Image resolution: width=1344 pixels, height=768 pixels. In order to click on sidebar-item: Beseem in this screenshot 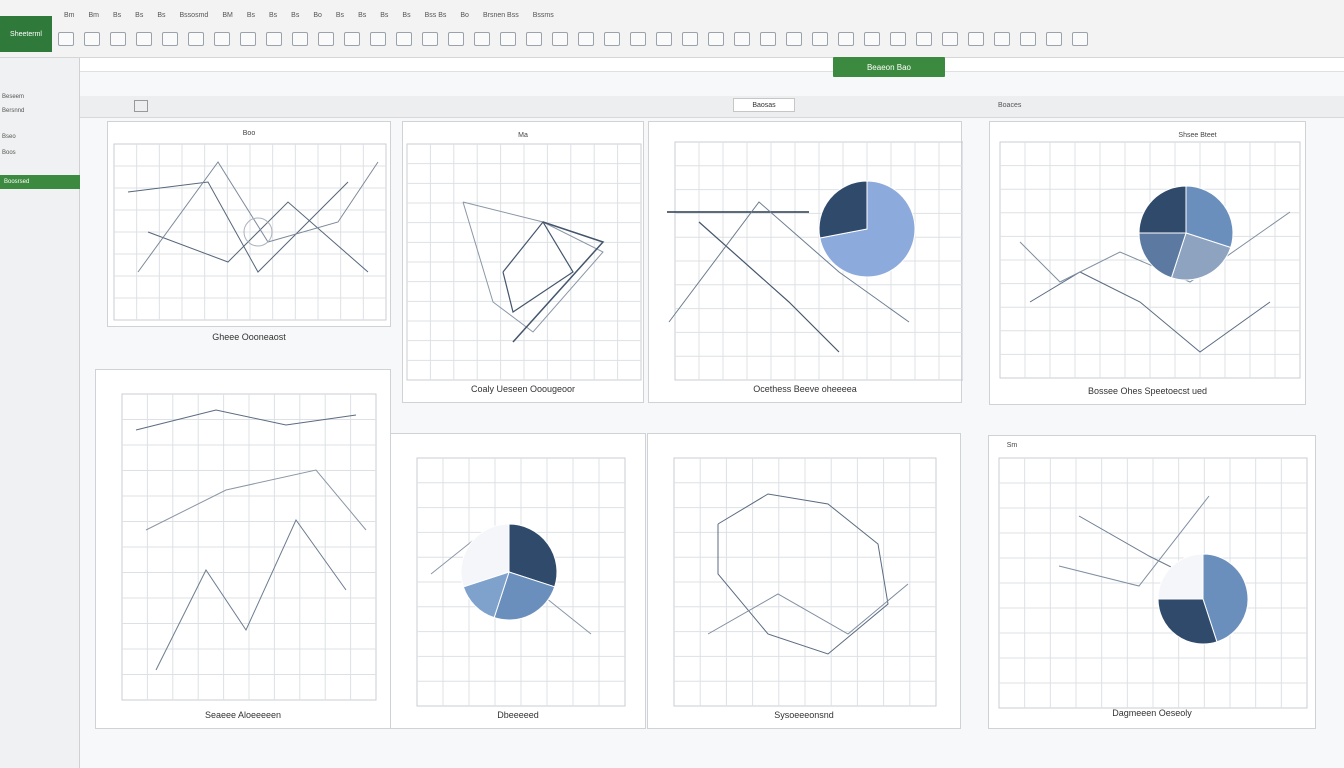, I will do `click(39, 97)`.